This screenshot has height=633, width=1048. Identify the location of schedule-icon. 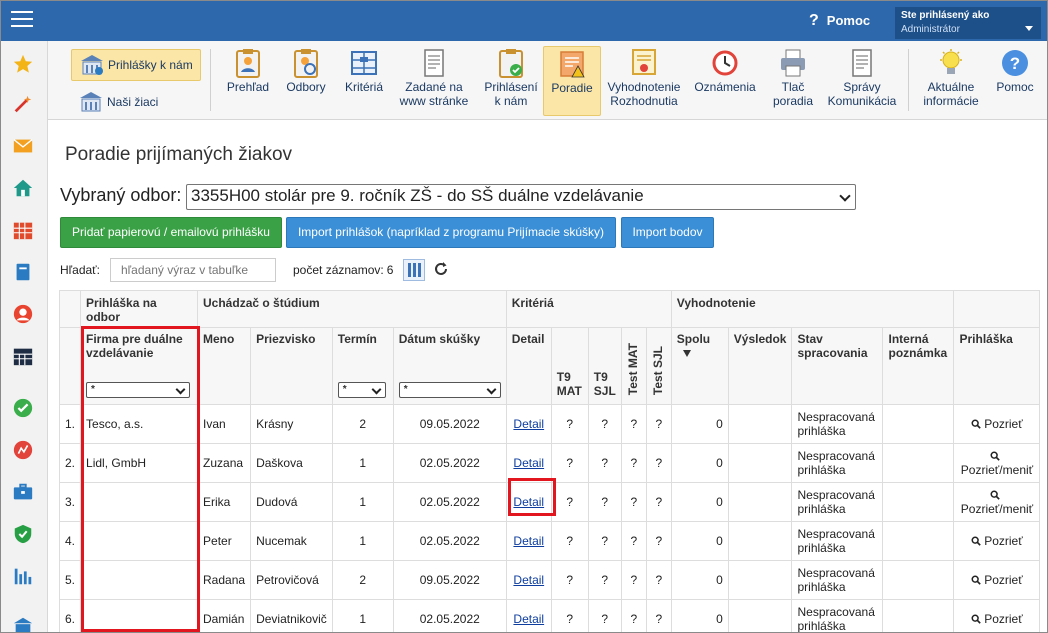
(23, 356).